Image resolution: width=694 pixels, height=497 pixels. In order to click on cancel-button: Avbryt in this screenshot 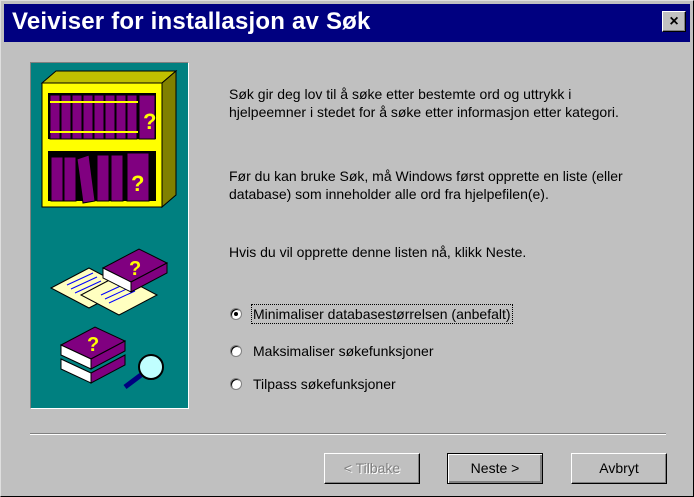, I will do `click(619, 468)`.